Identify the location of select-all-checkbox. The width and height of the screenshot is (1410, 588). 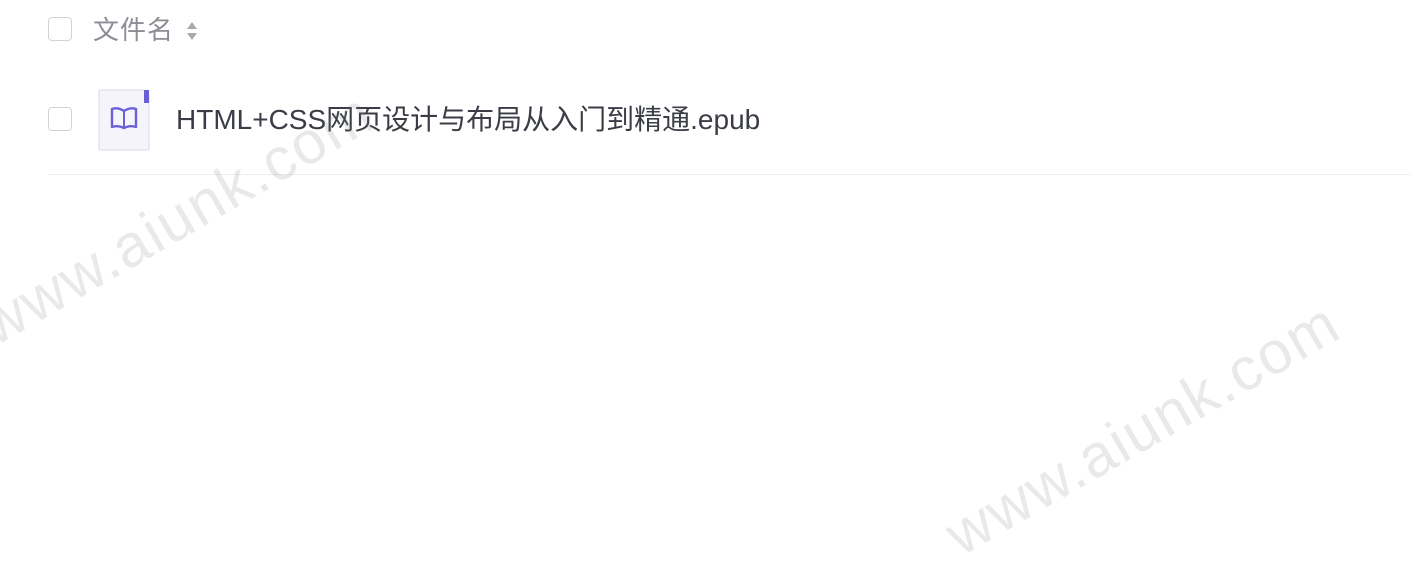
(60, 29).